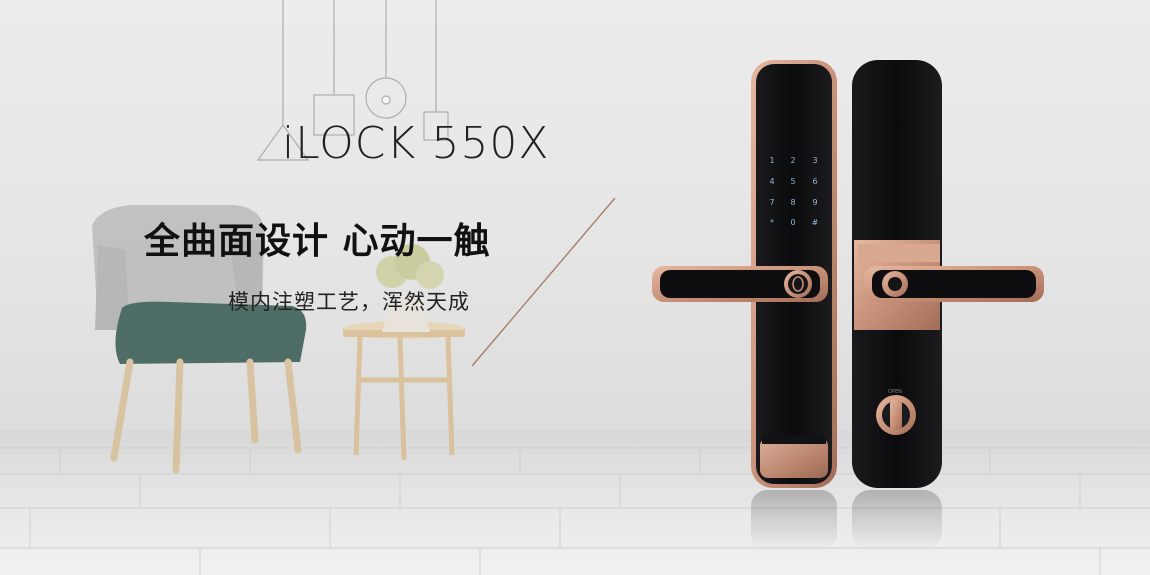 The width and height of the screenshot is (1150, 575). Describe the element at coordinates (814, 160) in the screenshot. I see `svg-text: 3` at that location.